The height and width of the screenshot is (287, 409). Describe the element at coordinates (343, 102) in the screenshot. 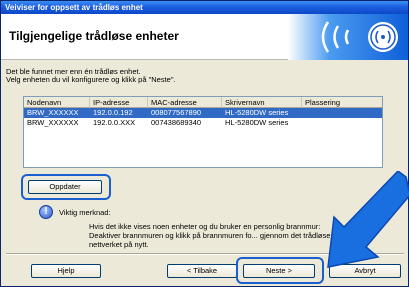

I see `column-header-location: Plassering` at that location.